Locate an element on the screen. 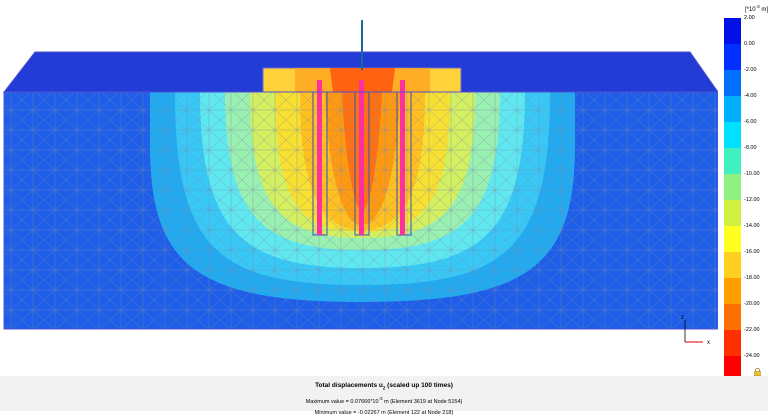 This screenshot has width=768, height=419. legend-tick-label: 0.00 is located at coordinates (749, 44).